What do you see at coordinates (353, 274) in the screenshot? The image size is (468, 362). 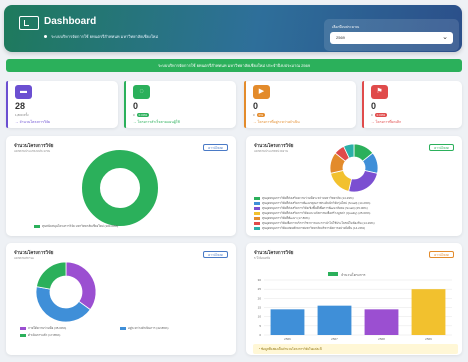 I see `legend-label: จำนวนโครงการ` at bounding box center [353, 274].